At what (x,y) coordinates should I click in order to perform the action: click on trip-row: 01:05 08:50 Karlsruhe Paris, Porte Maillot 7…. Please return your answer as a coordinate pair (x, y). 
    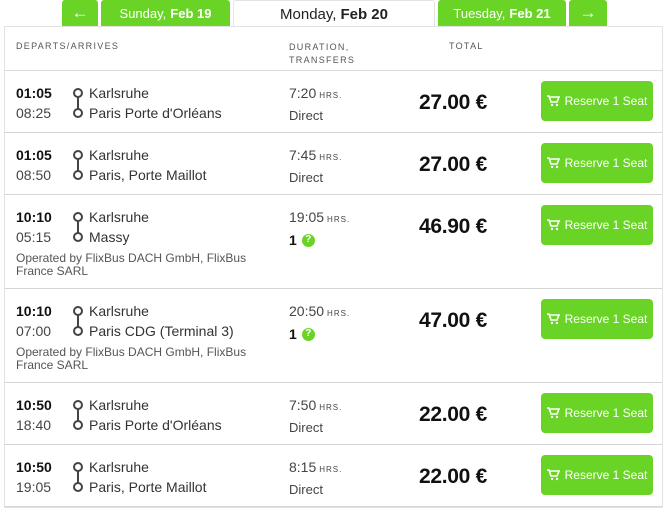
    Looking at the image, I should click on (333, 164).